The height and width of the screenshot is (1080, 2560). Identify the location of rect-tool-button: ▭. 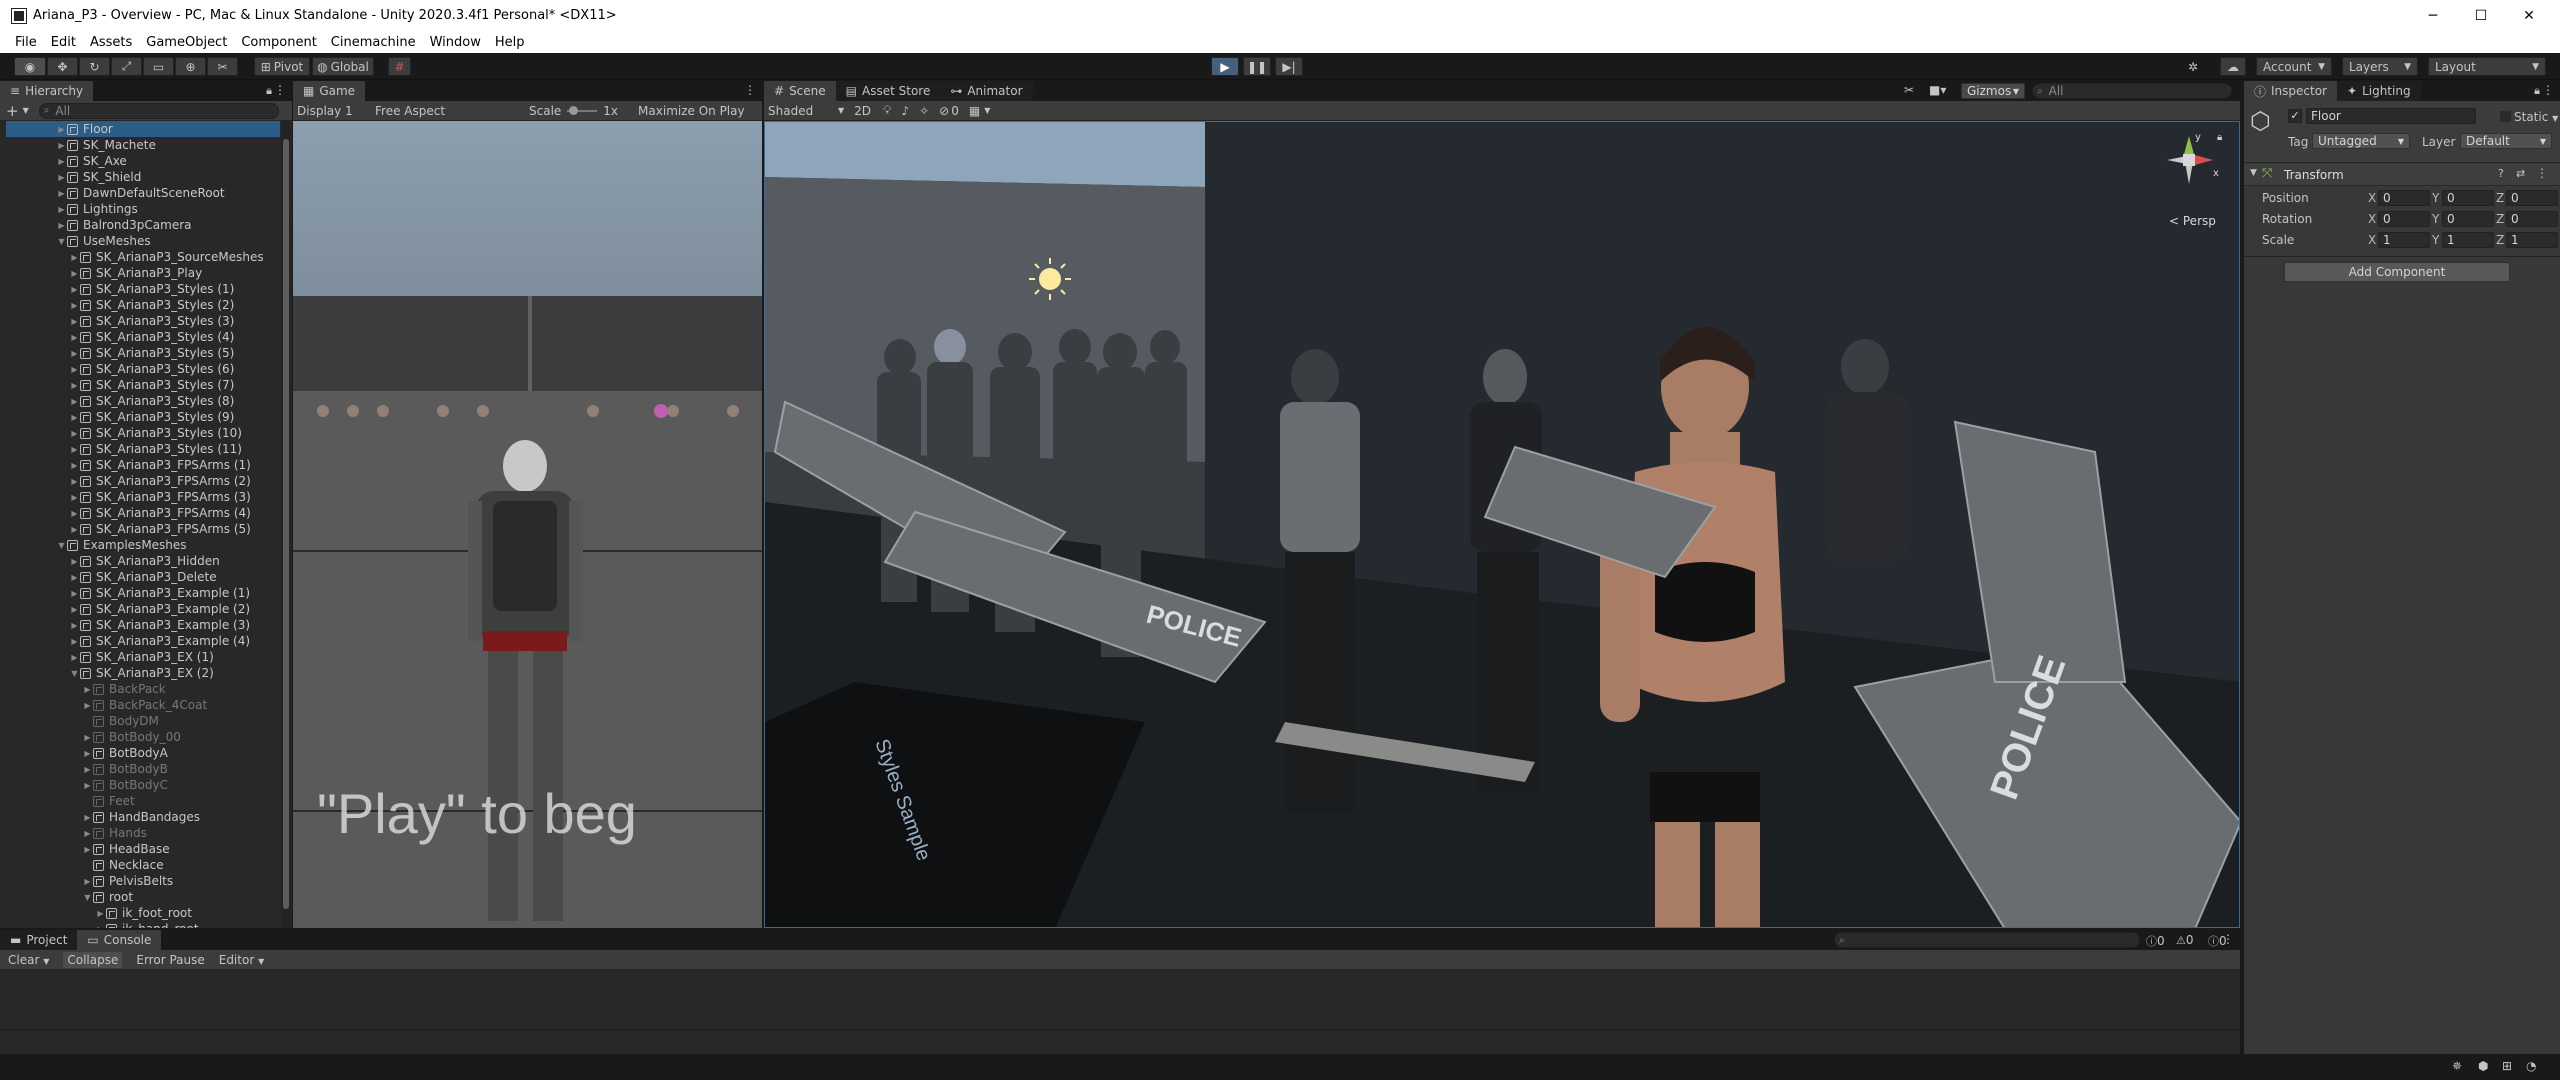
(158, 66).